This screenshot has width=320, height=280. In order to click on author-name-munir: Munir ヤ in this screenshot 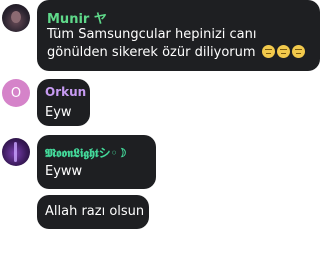, I will do `click(77, 17)`.